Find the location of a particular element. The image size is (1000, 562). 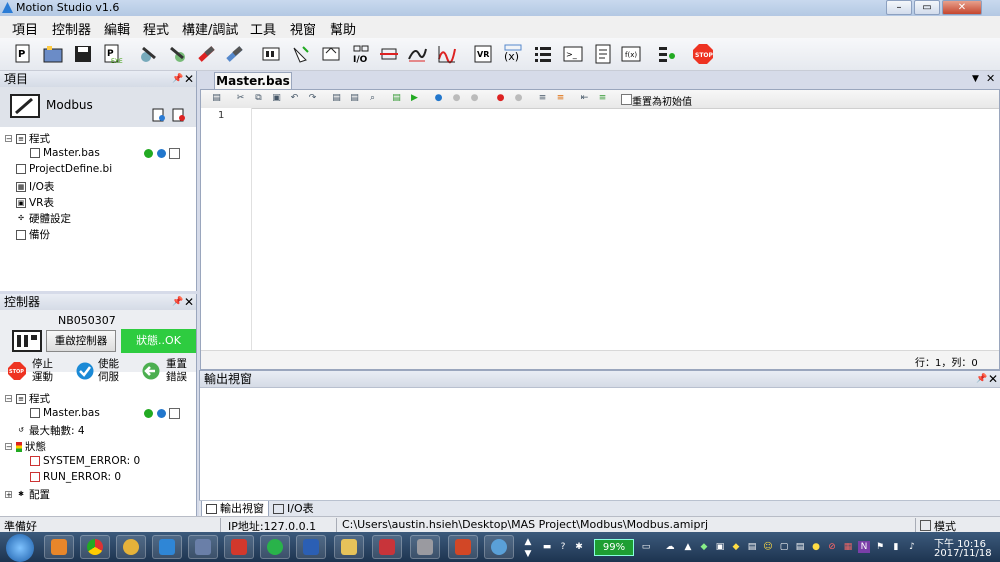

reset-checkbox is located at coordinates (626, 99).